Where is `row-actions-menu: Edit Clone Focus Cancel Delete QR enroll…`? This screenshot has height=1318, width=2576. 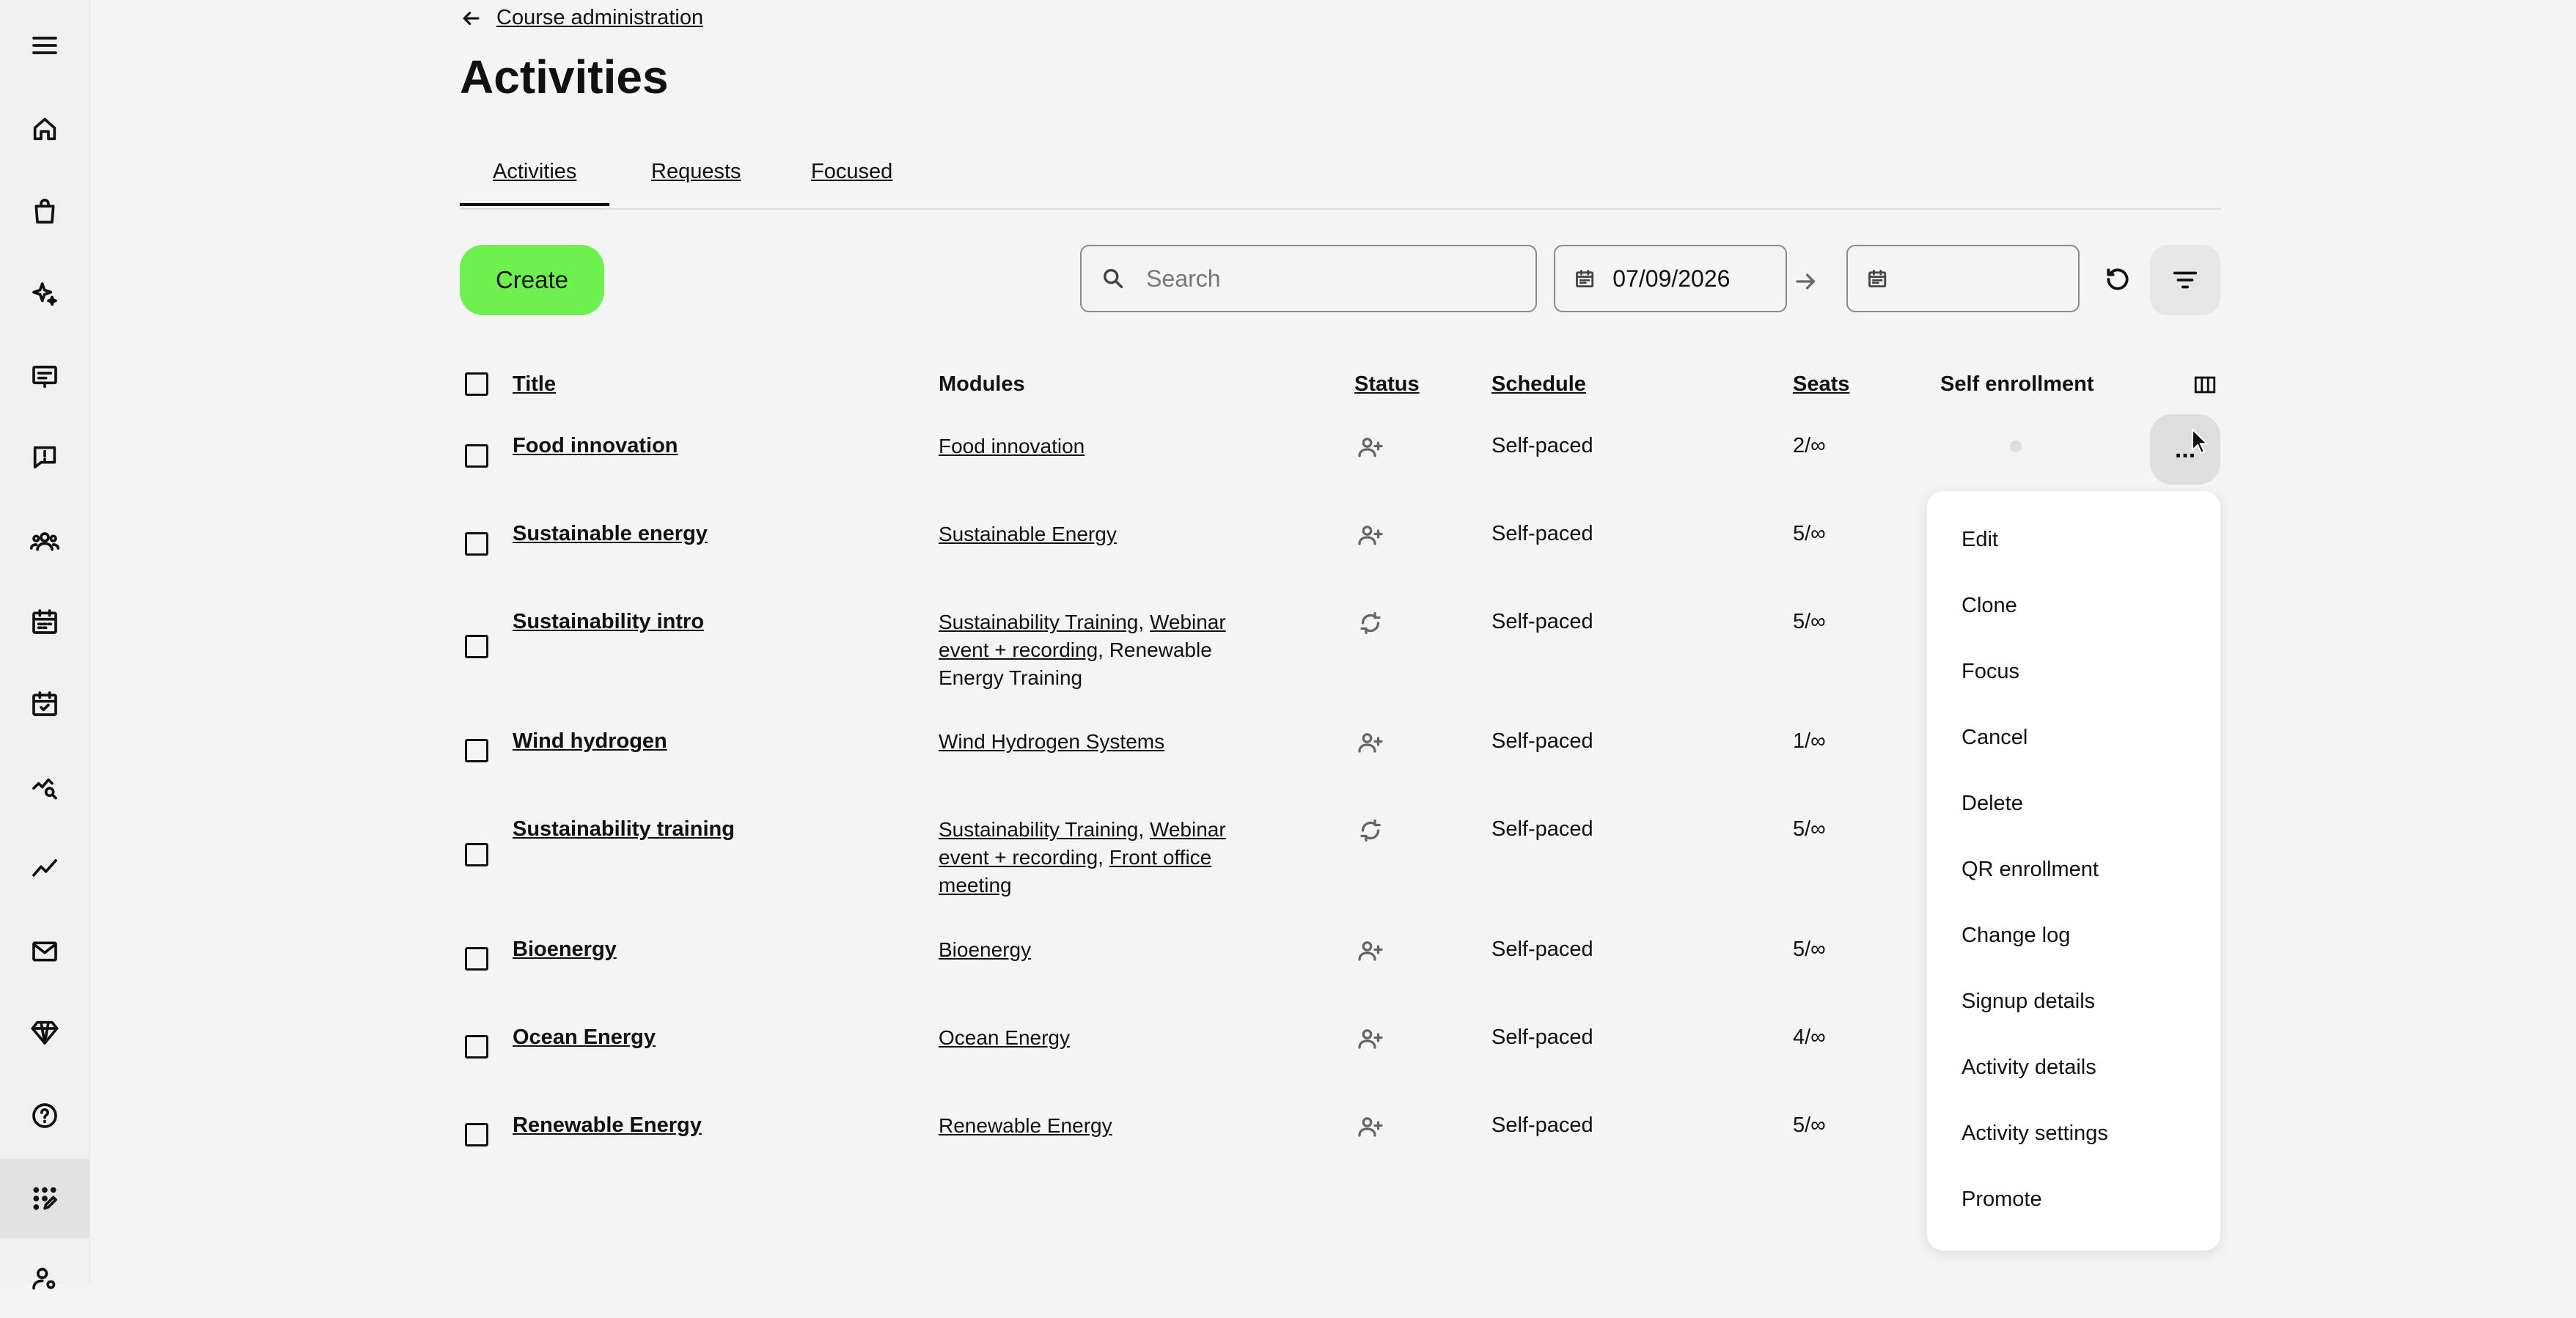 row-actions-menu: Edit Clone Focus Cancel Delete QR enroll… is located at coordinates (2074, 871).